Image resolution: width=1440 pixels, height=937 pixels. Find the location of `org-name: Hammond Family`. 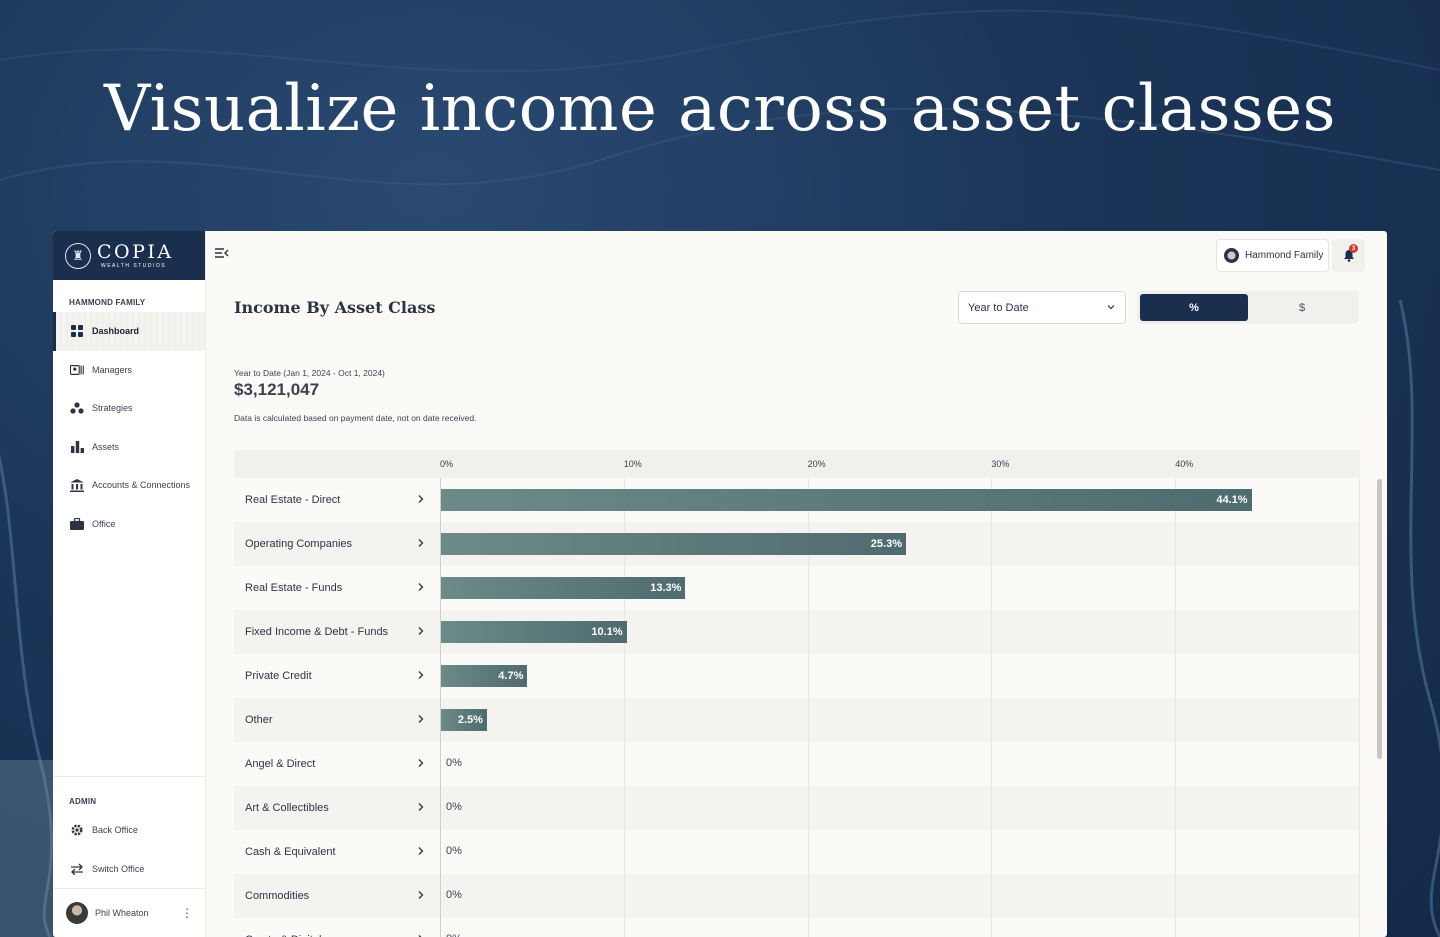

org-name: Hammond Family is located at coordinates (1284, 255).